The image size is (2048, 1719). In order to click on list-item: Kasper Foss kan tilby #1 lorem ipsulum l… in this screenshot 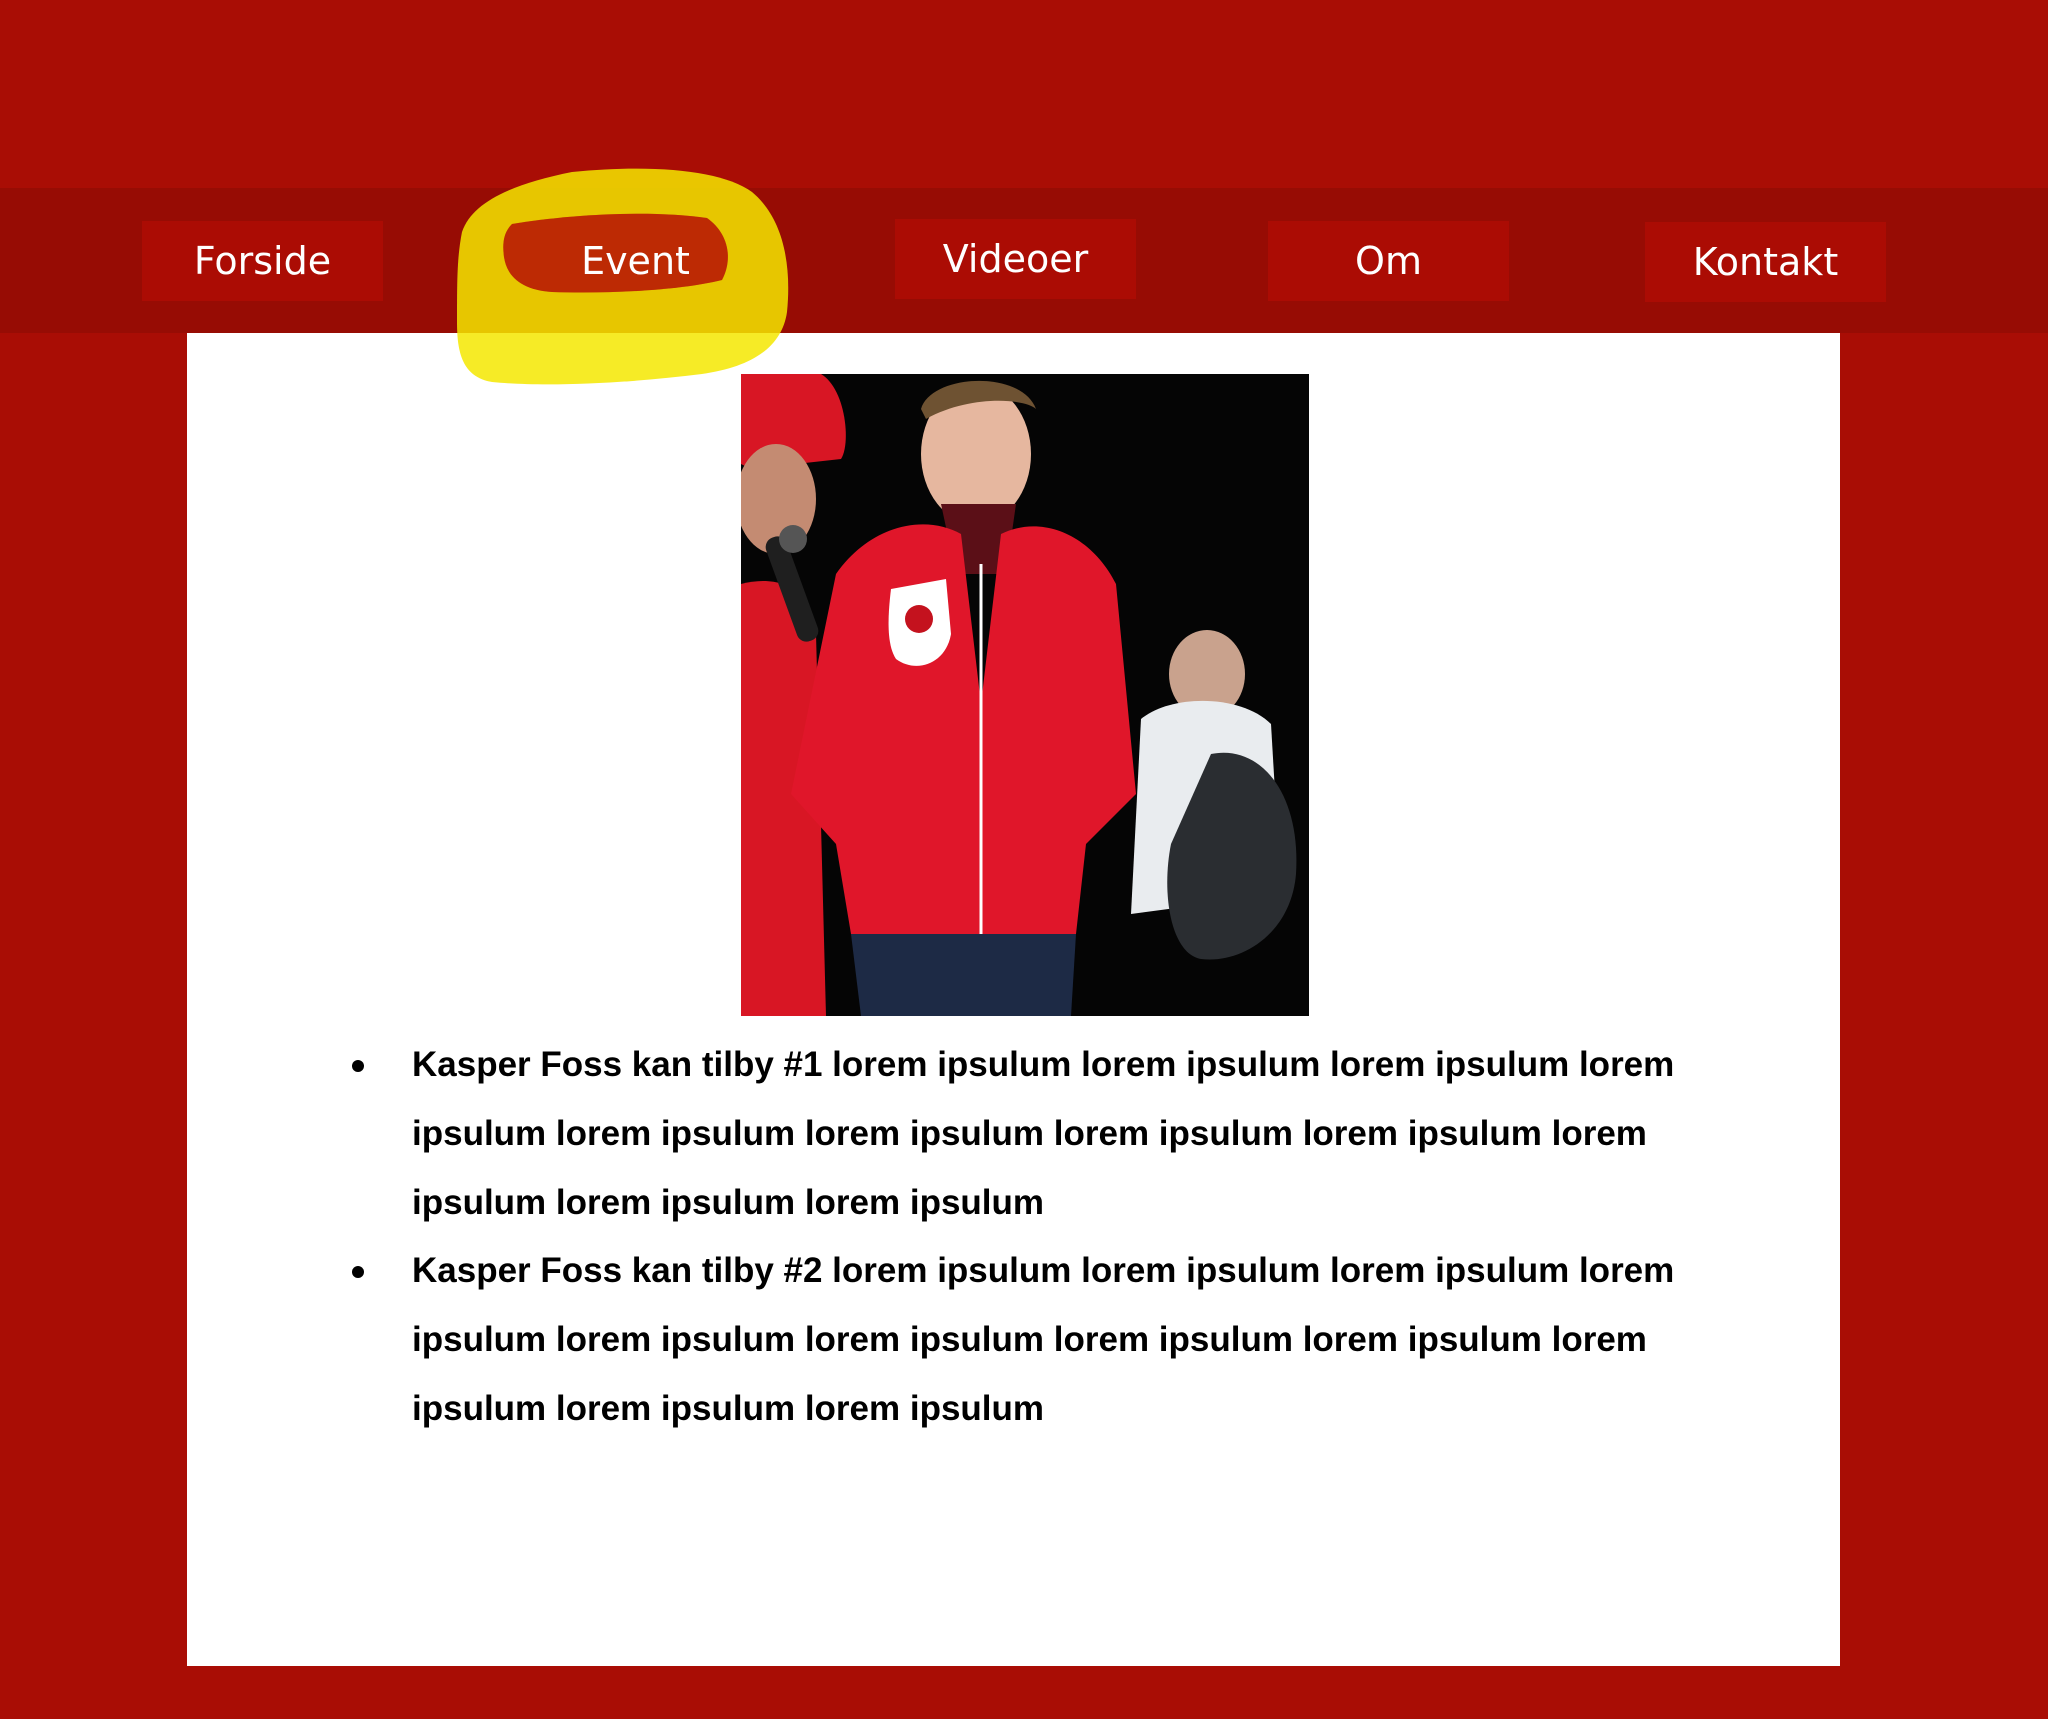, I will do `click(1052, 1133)`.